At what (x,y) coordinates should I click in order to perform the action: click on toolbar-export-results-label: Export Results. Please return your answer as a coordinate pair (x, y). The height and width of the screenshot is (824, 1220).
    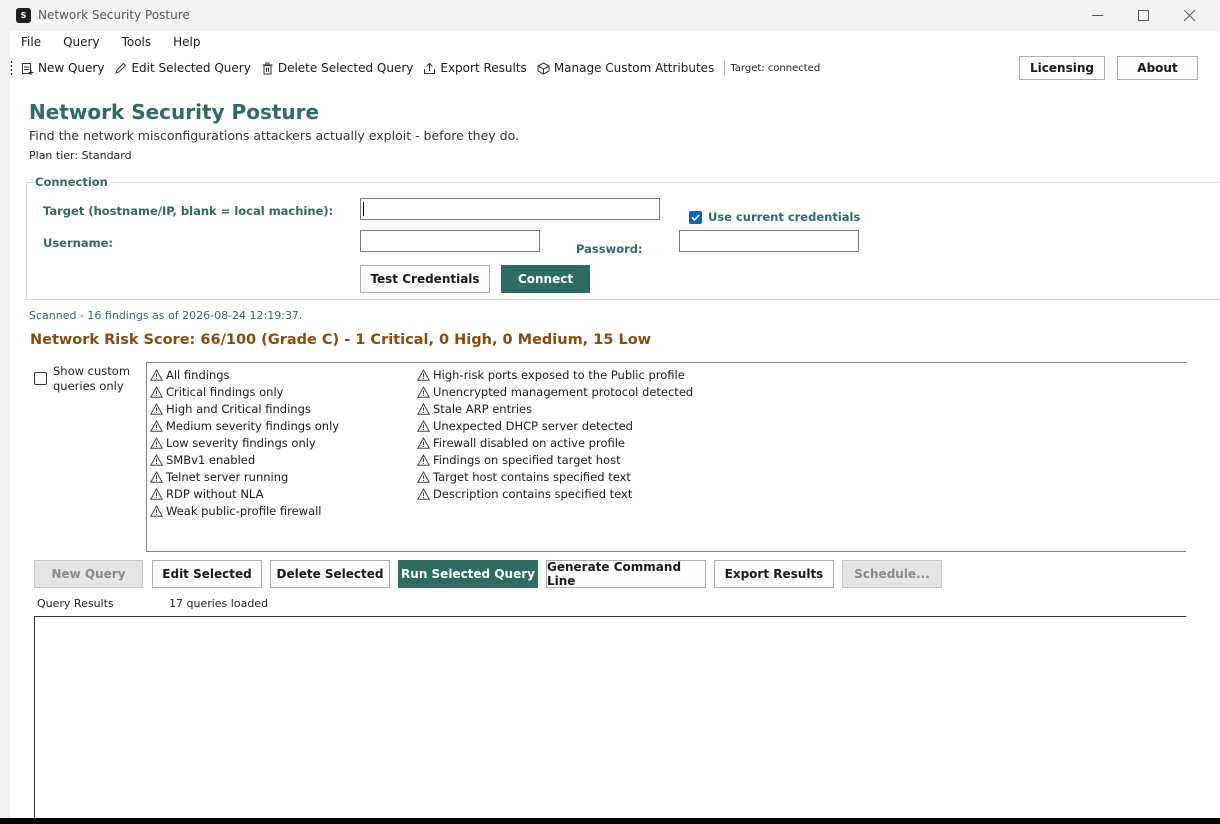
    Looking at the image, I should click on (483, 68).